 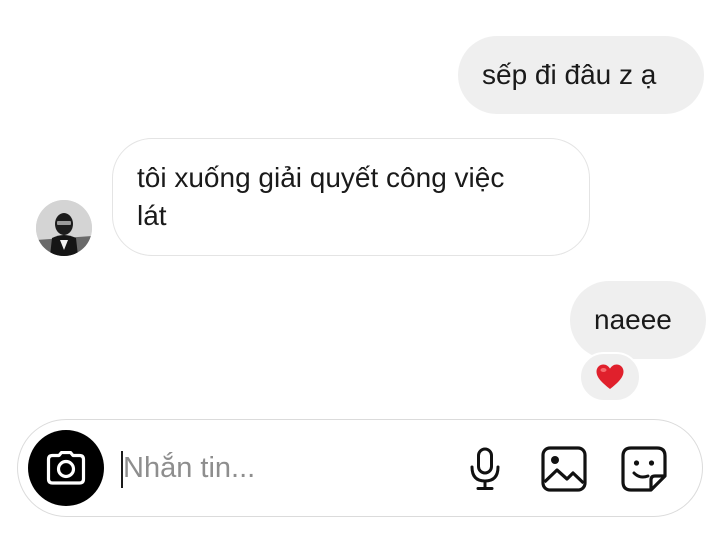 I want to click on microphone-button, so click(x=485, y=469).